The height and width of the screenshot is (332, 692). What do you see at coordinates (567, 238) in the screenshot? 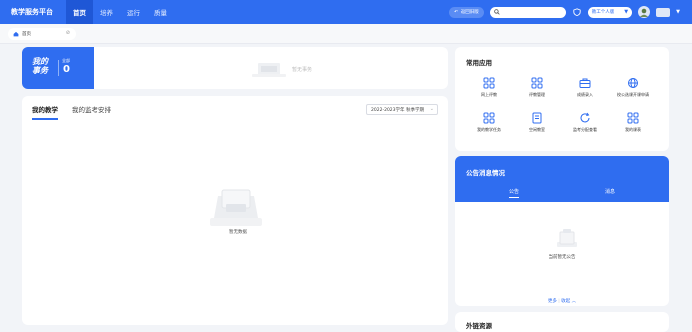
I see `empty-notice-icon` at bounding box center [567, 238].